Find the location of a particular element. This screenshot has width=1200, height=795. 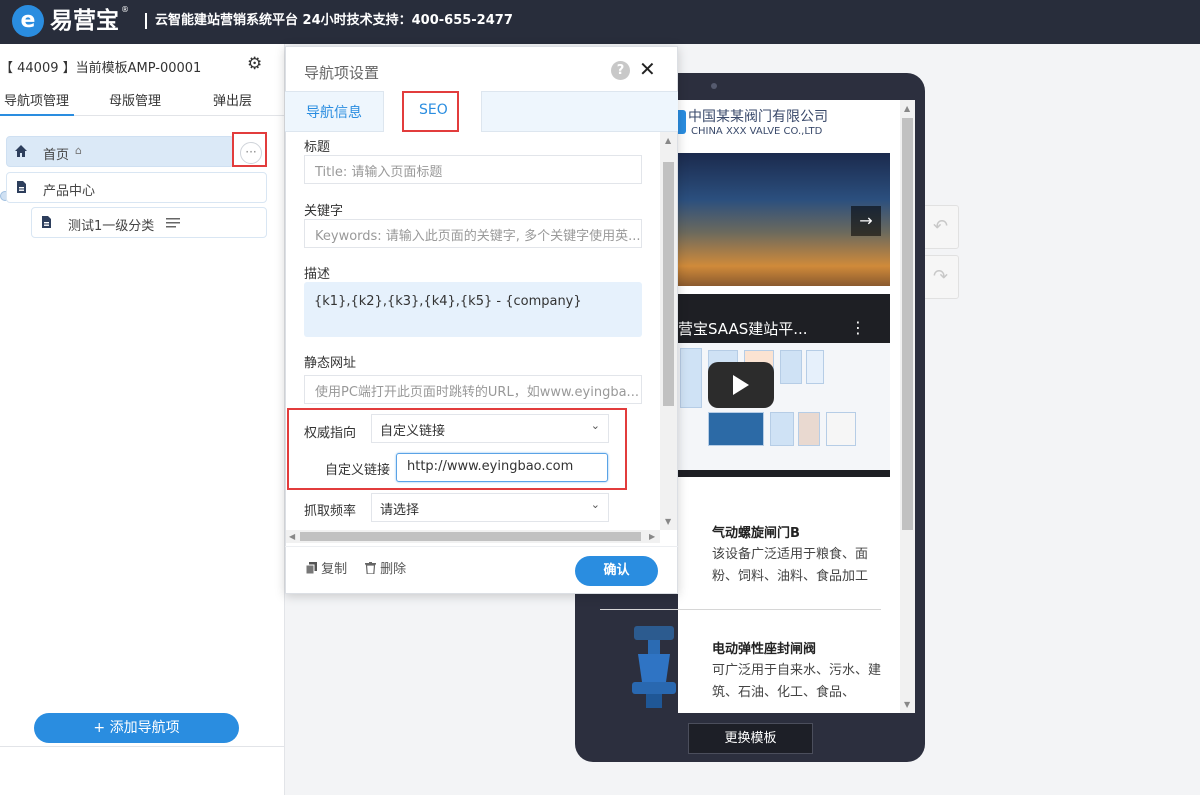

canonical-select-value: 自定义链接 is located at coordinates (413, 431).